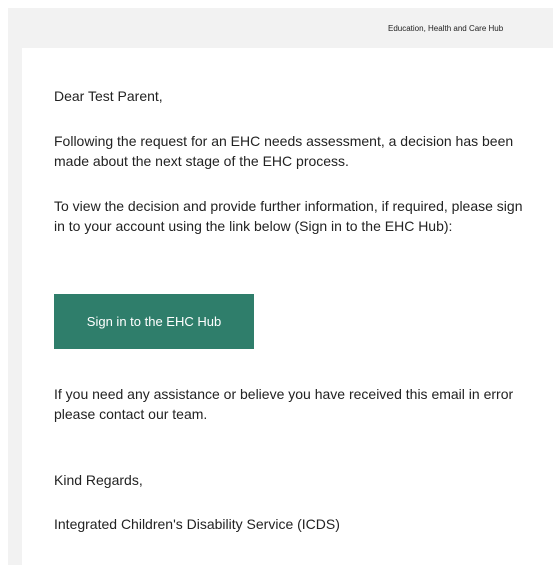  I want to click on email-header: Education, Health and Care Hub, so click(280, 28).